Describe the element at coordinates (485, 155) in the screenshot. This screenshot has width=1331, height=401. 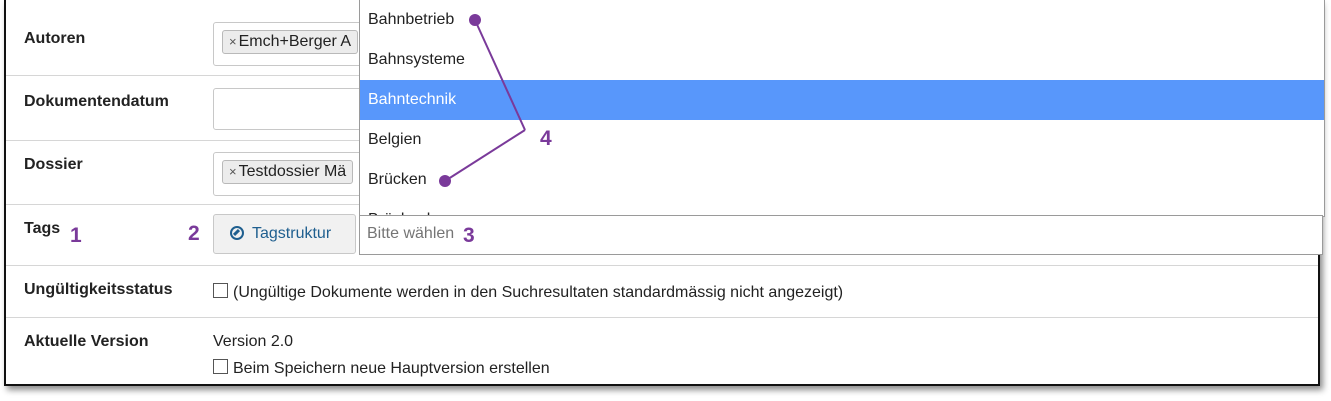
I see `annotation-line-lower` at that location.